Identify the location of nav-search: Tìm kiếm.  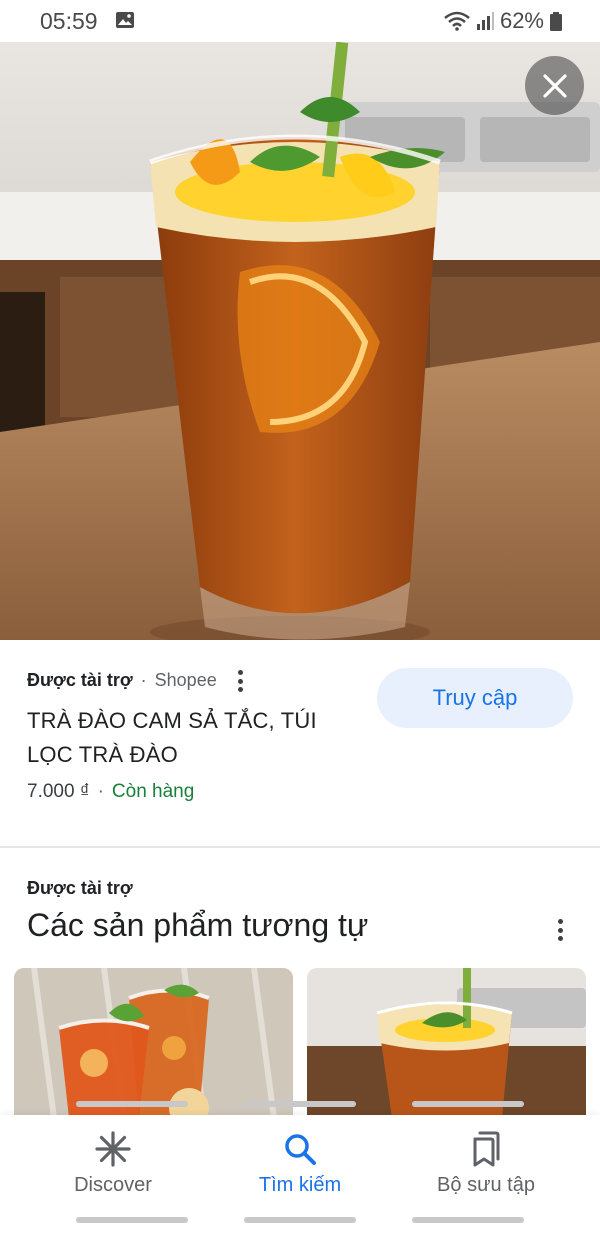
(300, 1169).